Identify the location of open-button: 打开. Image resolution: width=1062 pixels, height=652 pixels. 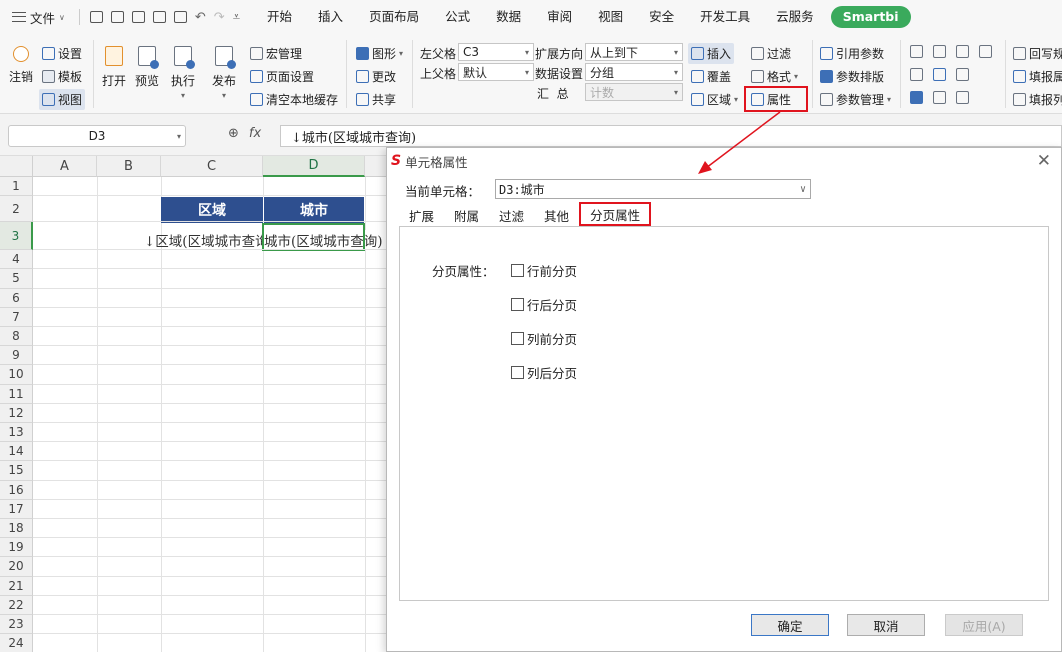
(114, 67).